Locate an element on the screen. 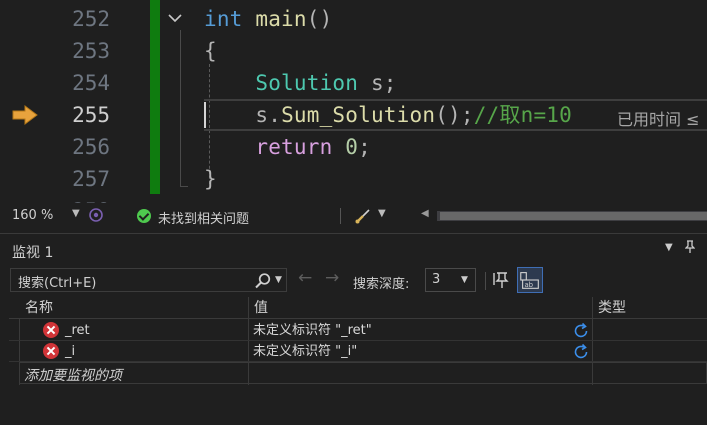  code-token: Sum_Solution is located at coordinates (358, 115).